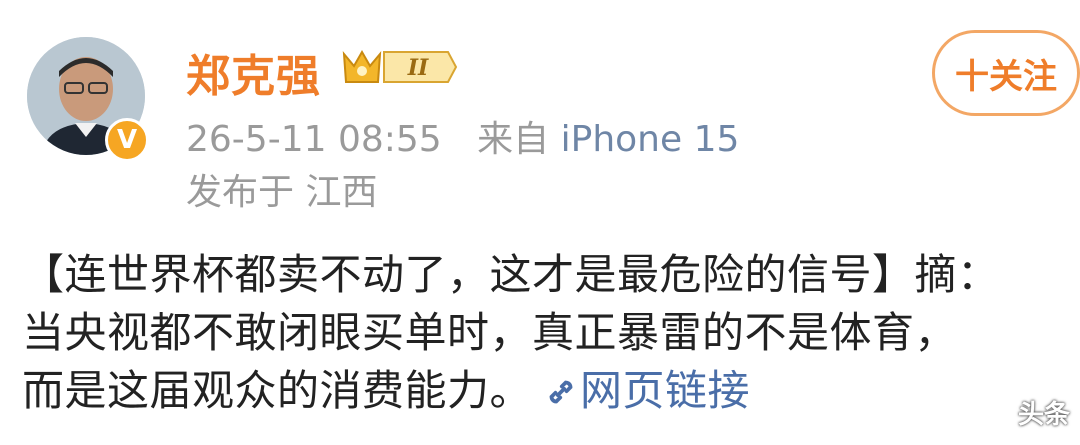  I want to click on content-line-with-link: 而是这届观众的消费能力。 网页链接, so click(551, 391).